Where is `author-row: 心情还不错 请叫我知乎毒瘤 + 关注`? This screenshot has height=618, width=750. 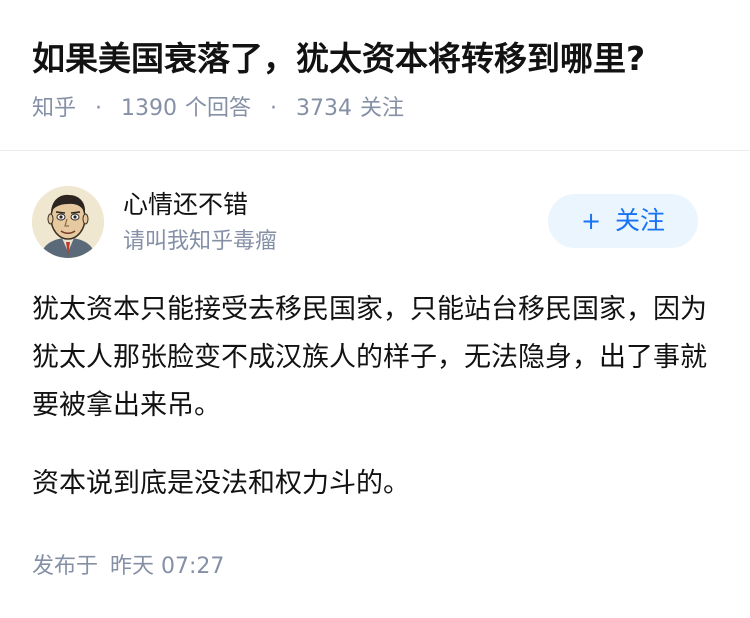
author-row: 心情还不错 请叫我知乎毒瘤 + 关注 is located at coordinates (375, 222).